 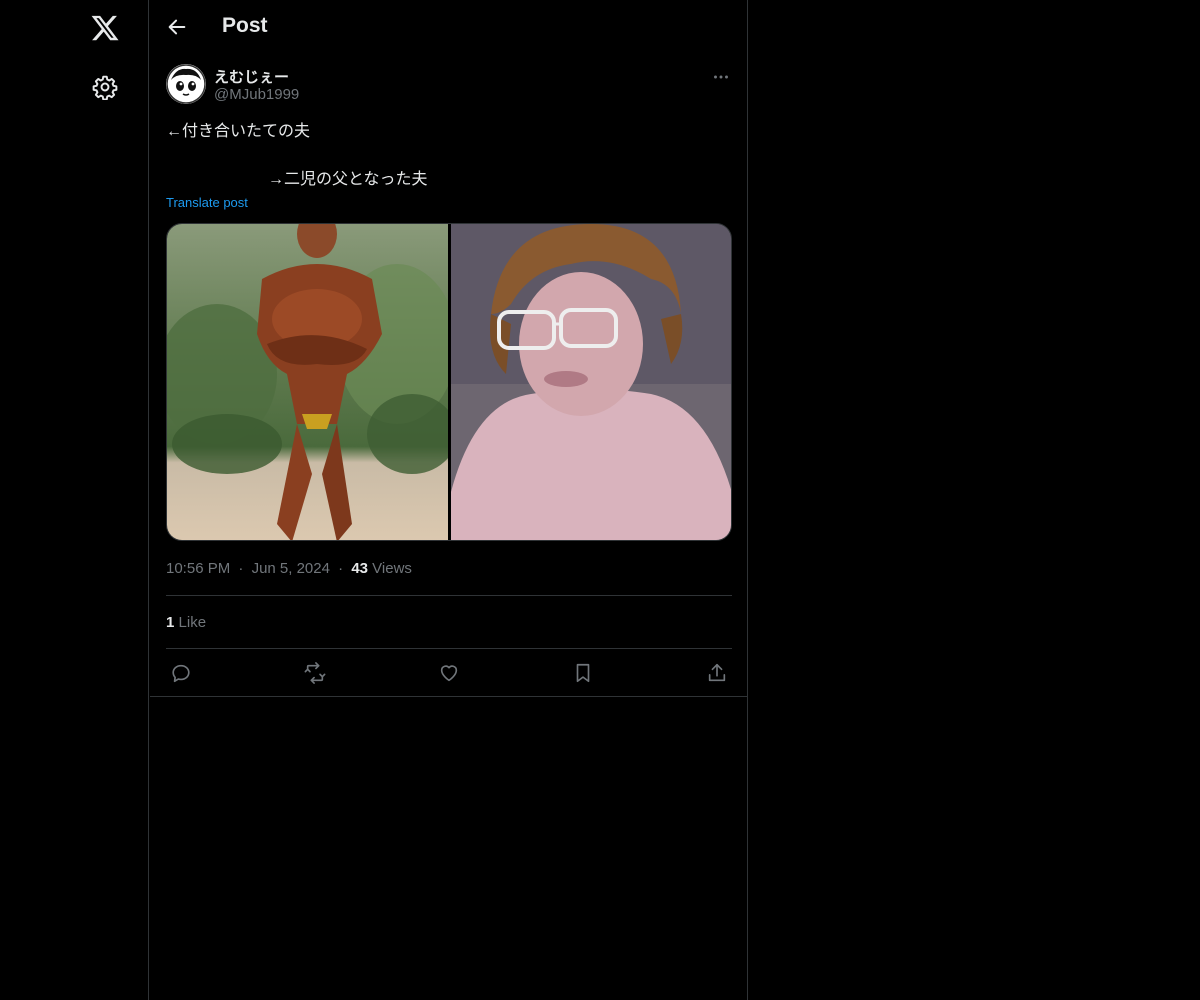 I want to click on likes-count: 1, so click(x=170, y=622).